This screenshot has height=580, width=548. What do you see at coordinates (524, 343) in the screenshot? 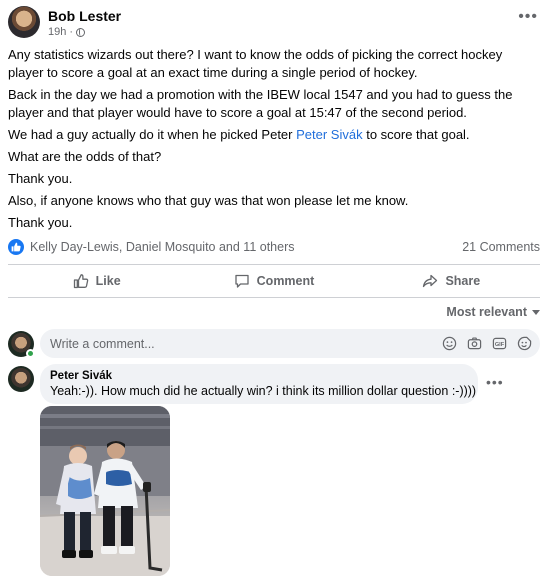
I see `sticker-icon` at bounding box center [524, 343].